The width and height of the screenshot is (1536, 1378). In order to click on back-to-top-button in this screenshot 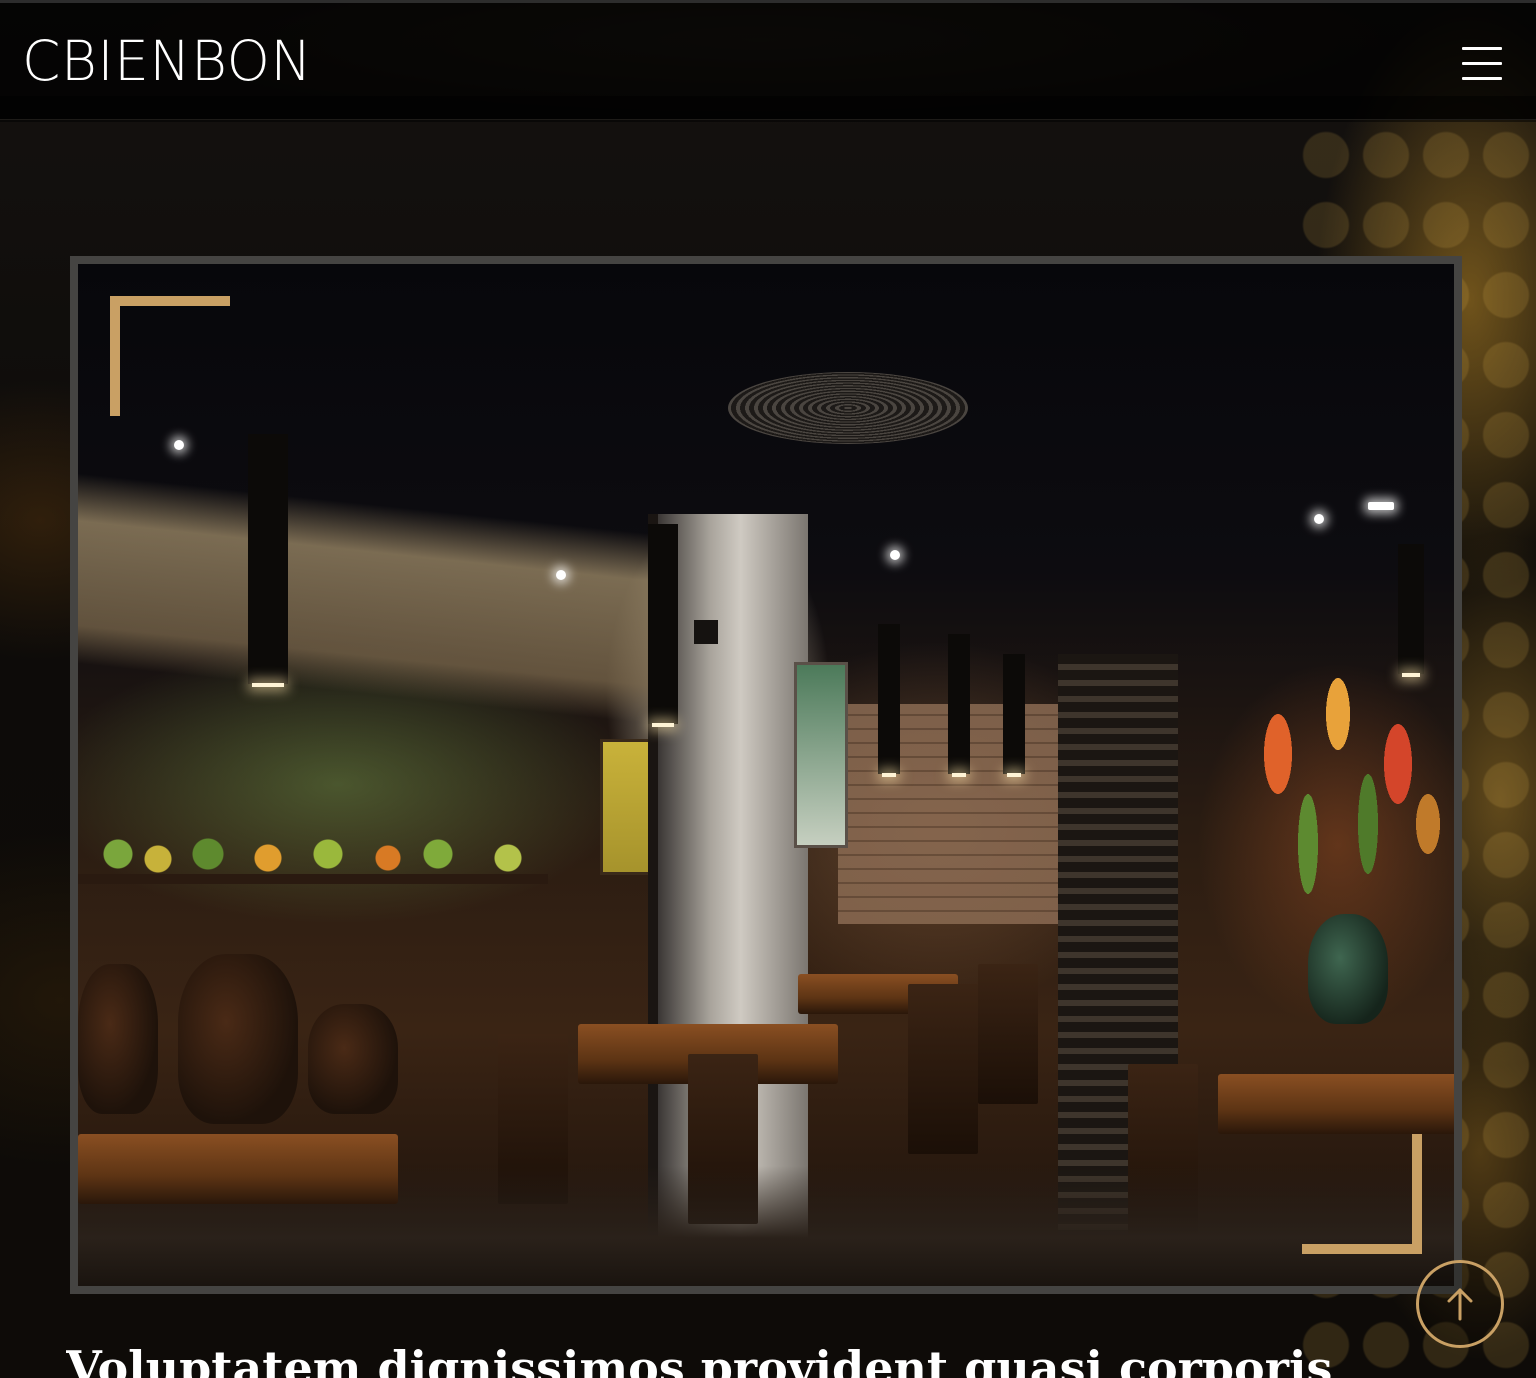, I will do `click(1460, 1304)`.